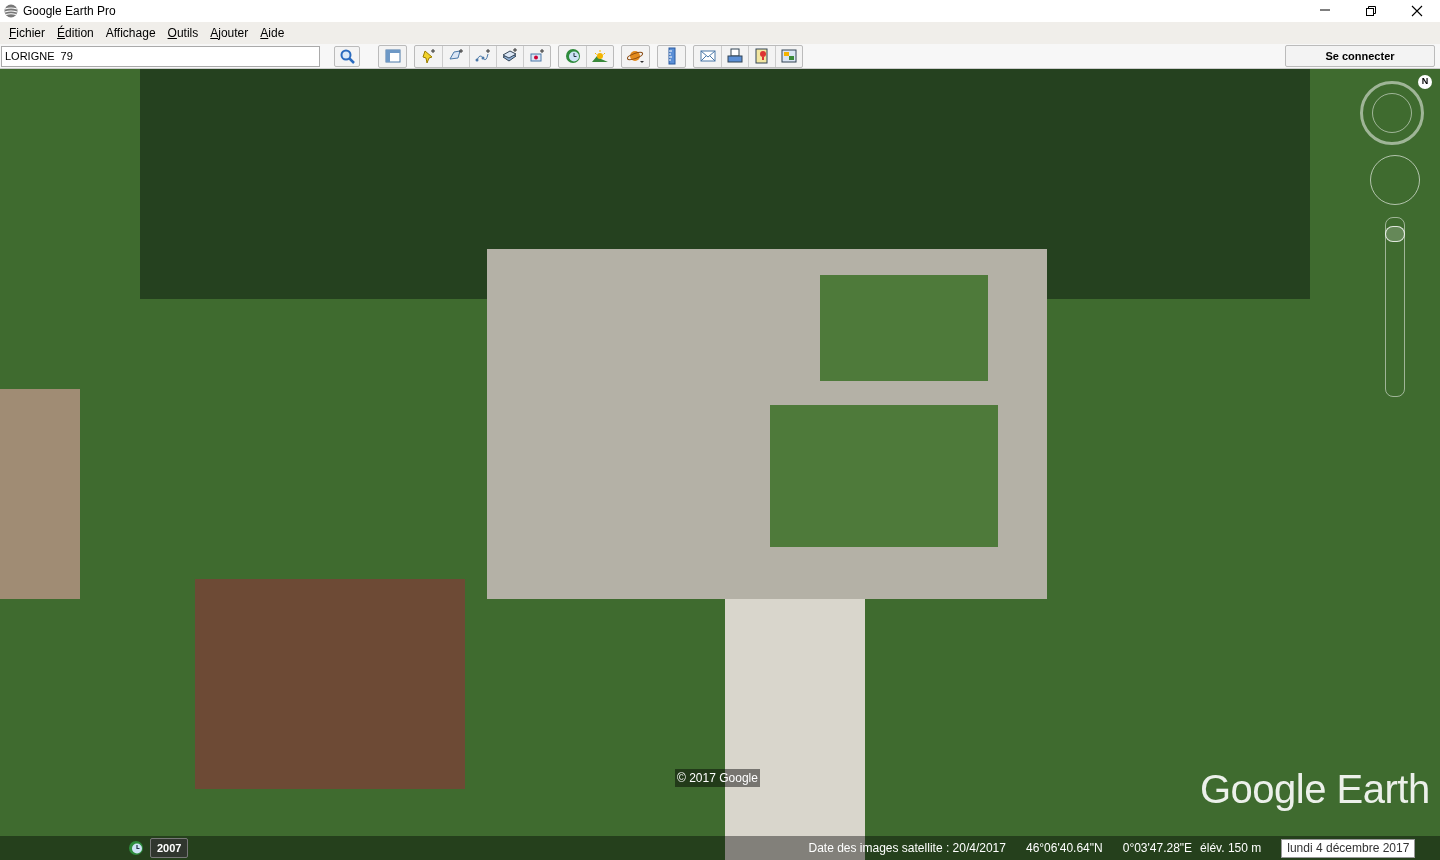 Image resolution: width=1440 pixels, height=860 pixels. Describe the element at coordinates (130, 33) in the screenshot. I see `menu-item: Affichage` at that location.